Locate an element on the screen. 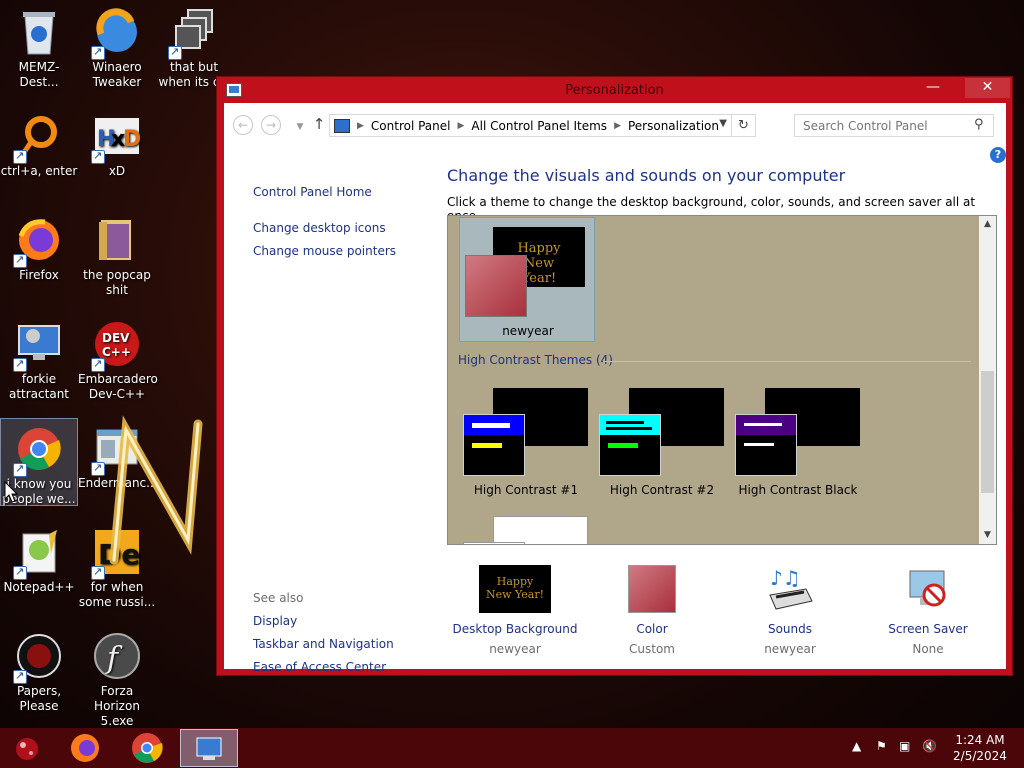 The height and width of the screenshot is (768, 1024). desktop-icon-label: ctrl+a, enter is located at coordinates (39, 171).